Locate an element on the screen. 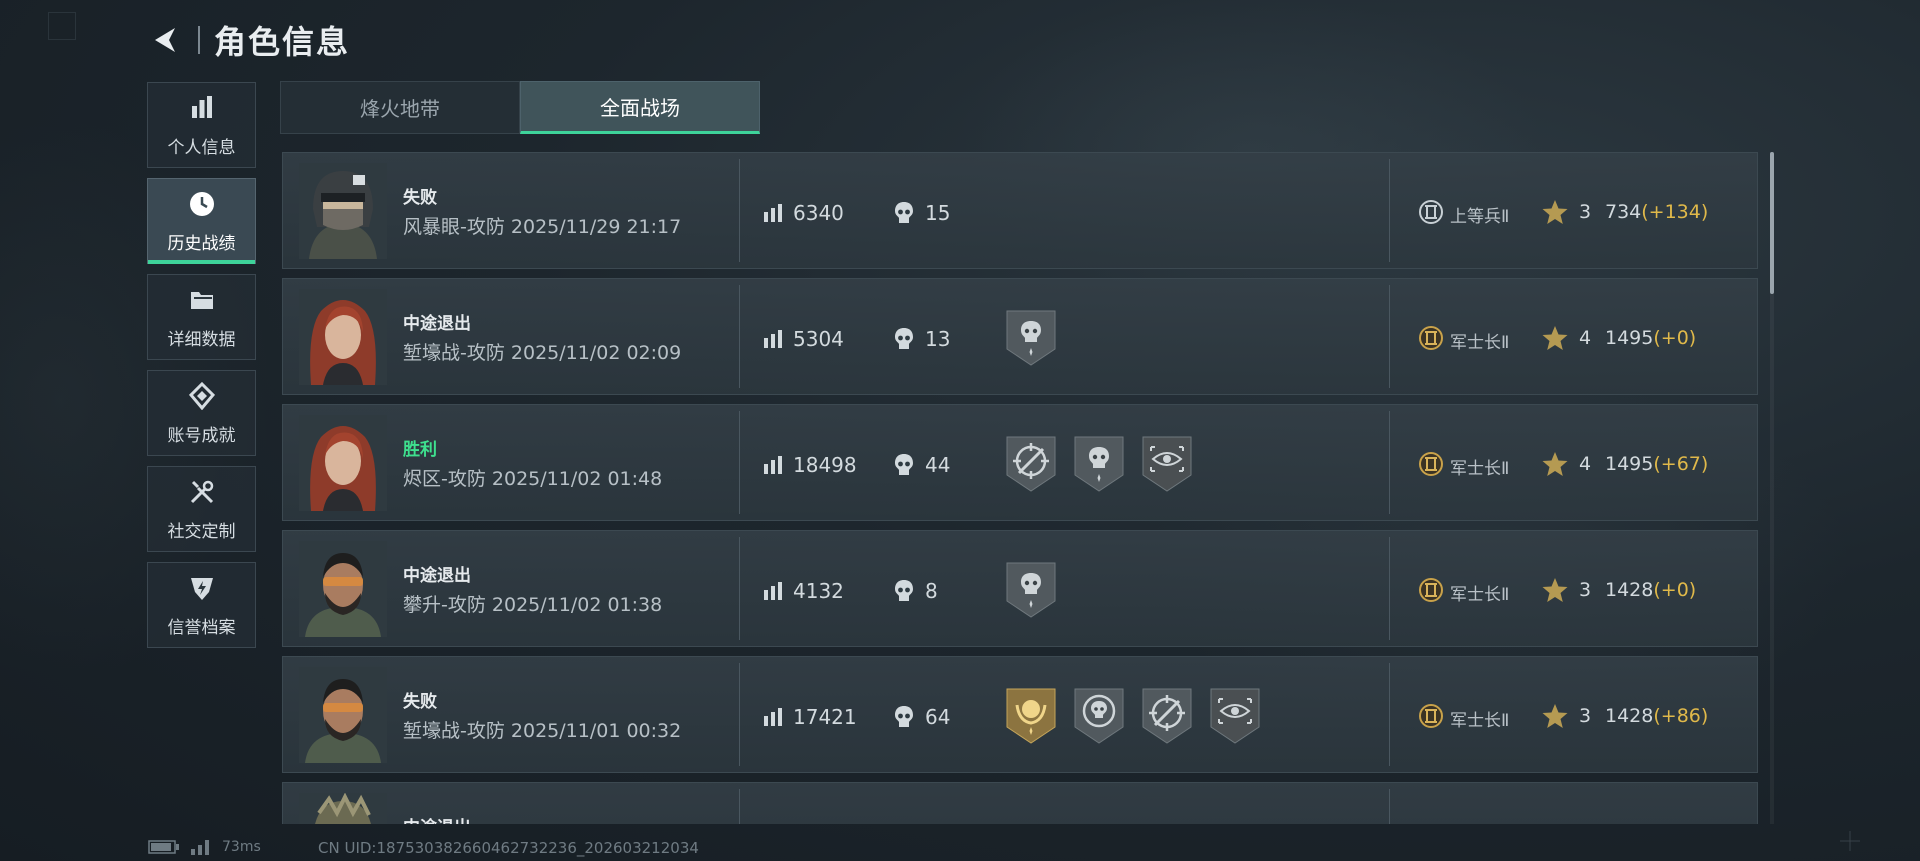 The height and width of the screenshot is (861, 1920). match-score: 18498 is located at coordinates (825, 465).